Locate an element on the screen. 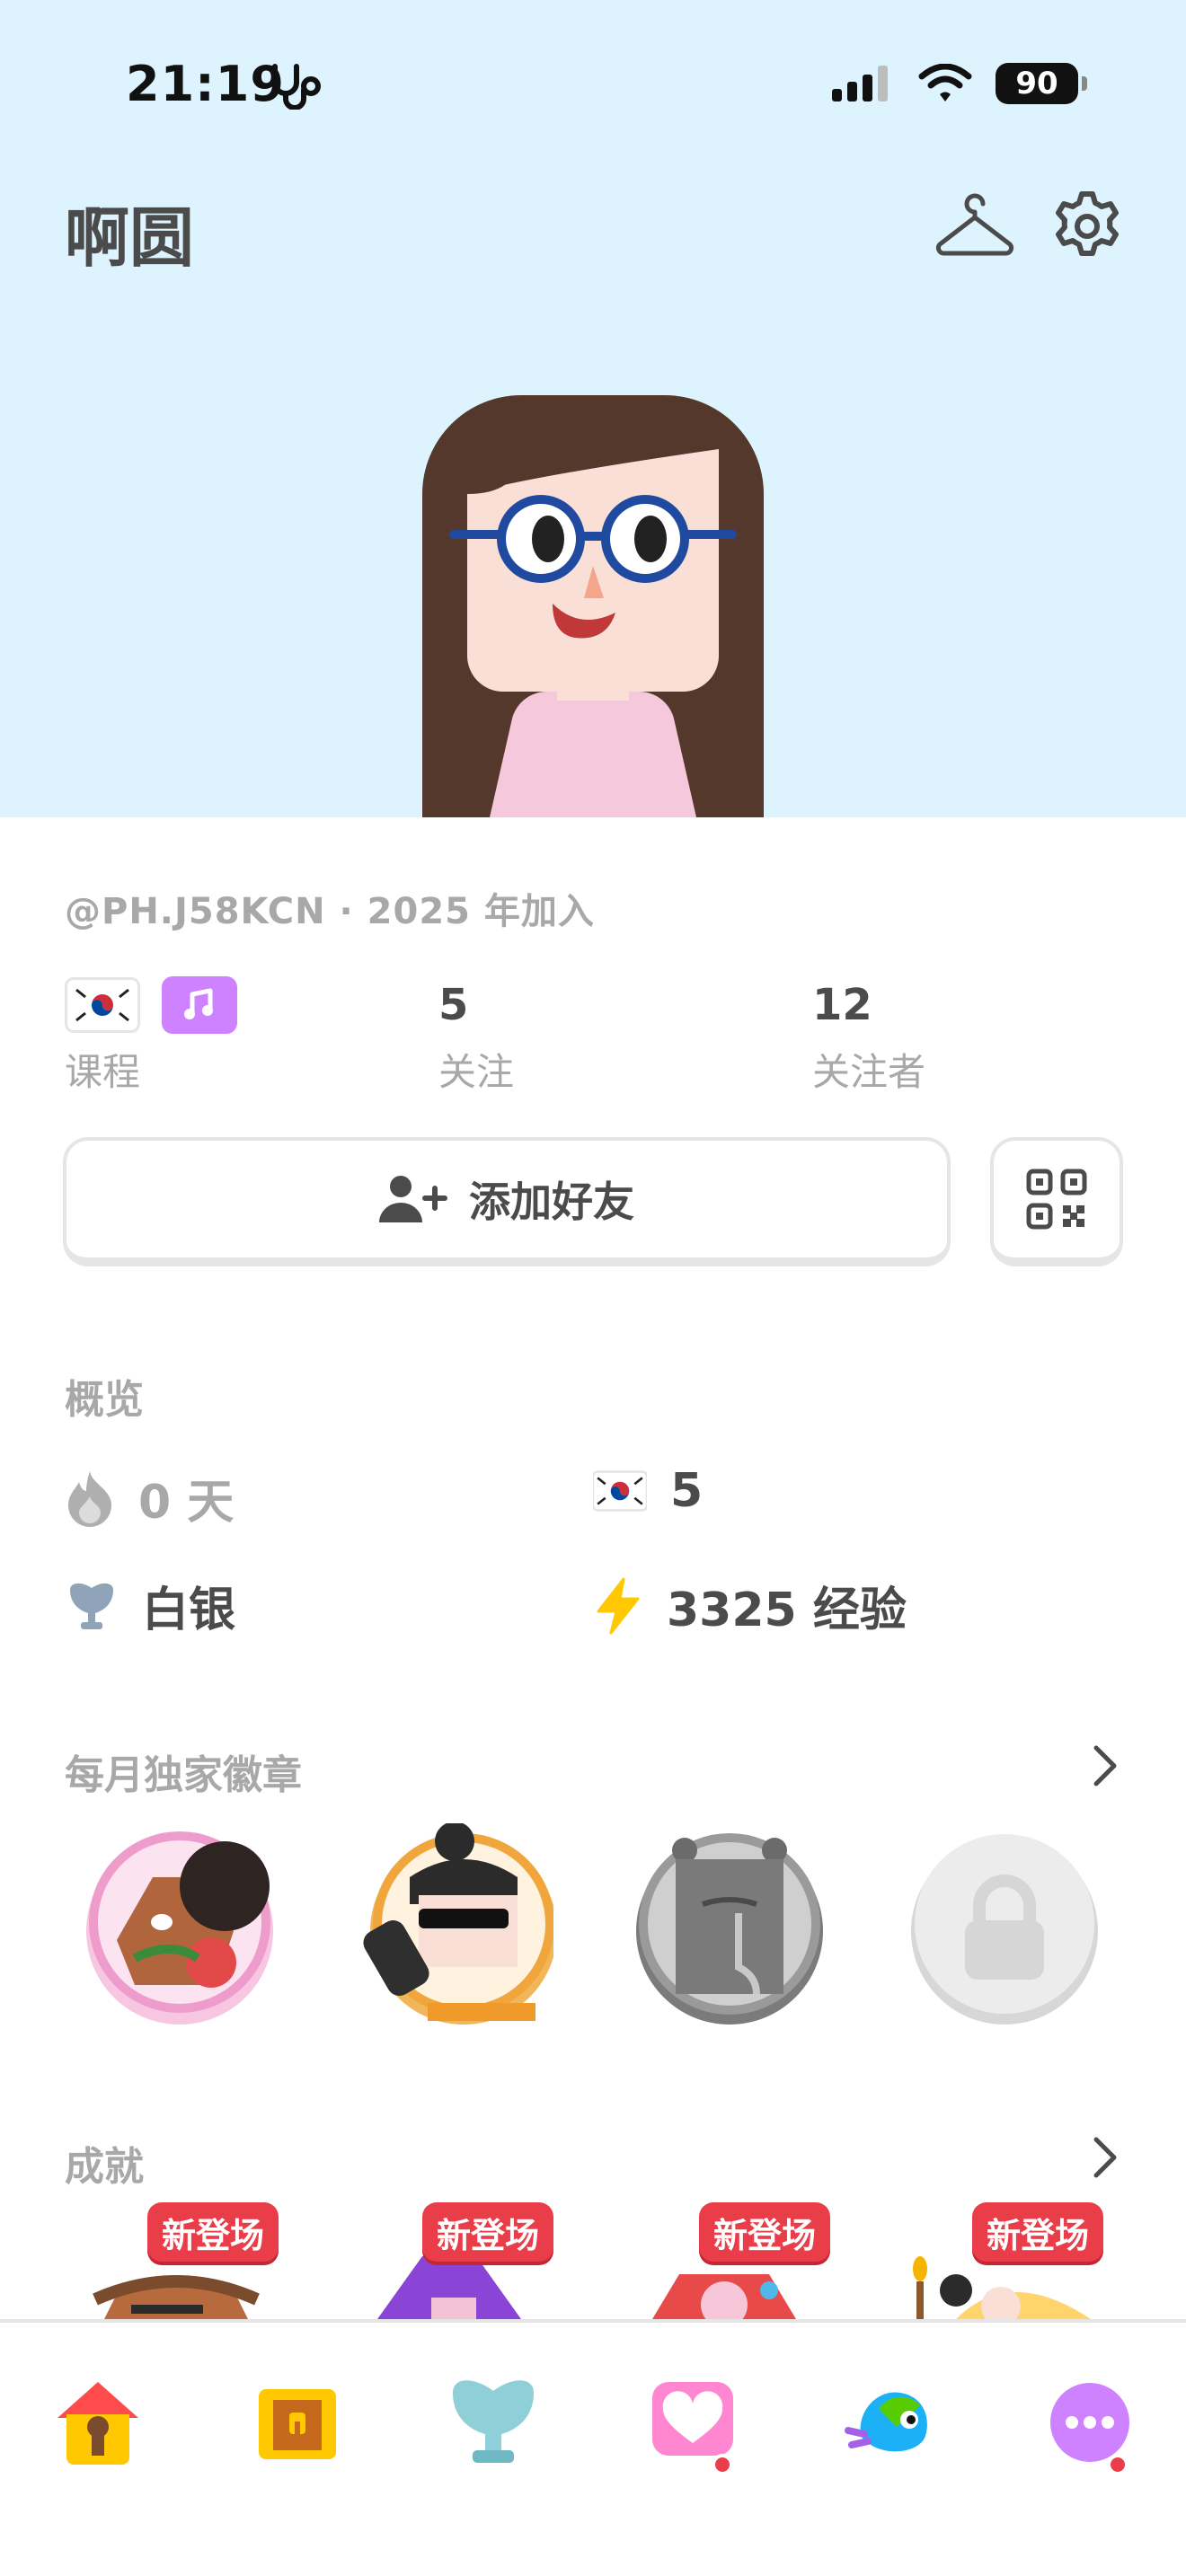 This screenshot has height=2576, width=1186. league-stat: 白银 is located at coordinates (150, 1605).